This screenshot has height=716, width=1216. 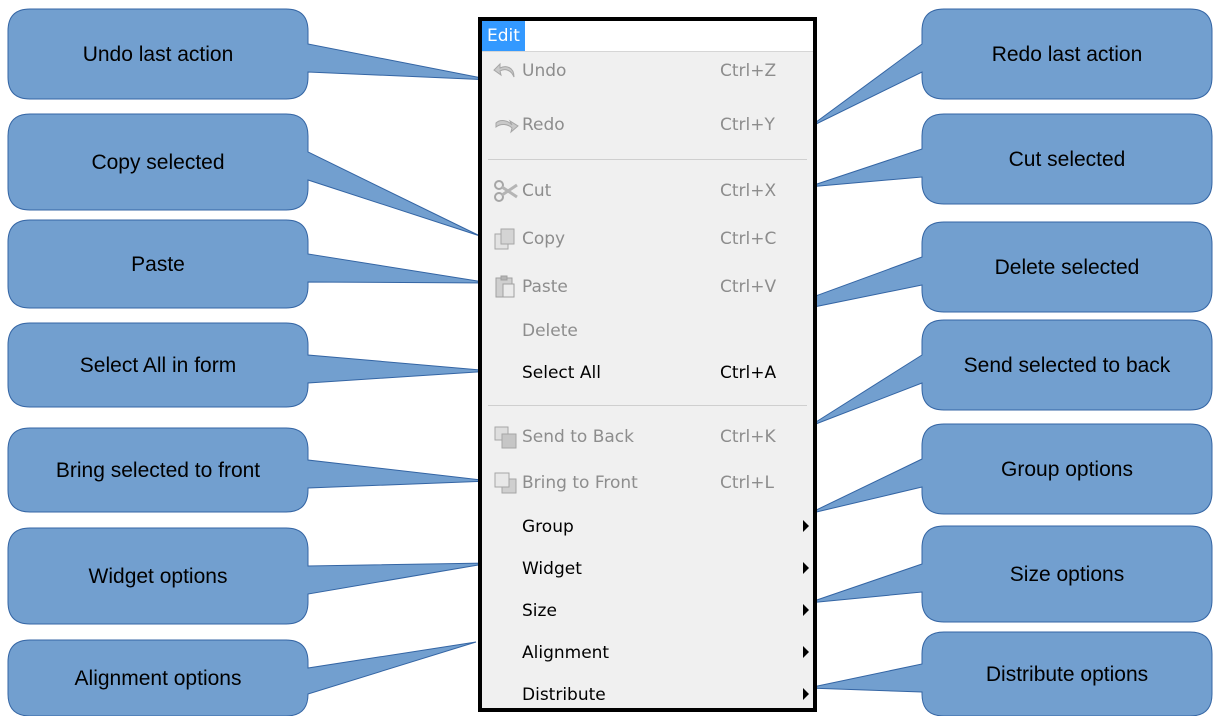 What do you see at coordinates (505, 483) in the screenshot?
I see `bring-to-front-icon` at bounding box center [505, 483].